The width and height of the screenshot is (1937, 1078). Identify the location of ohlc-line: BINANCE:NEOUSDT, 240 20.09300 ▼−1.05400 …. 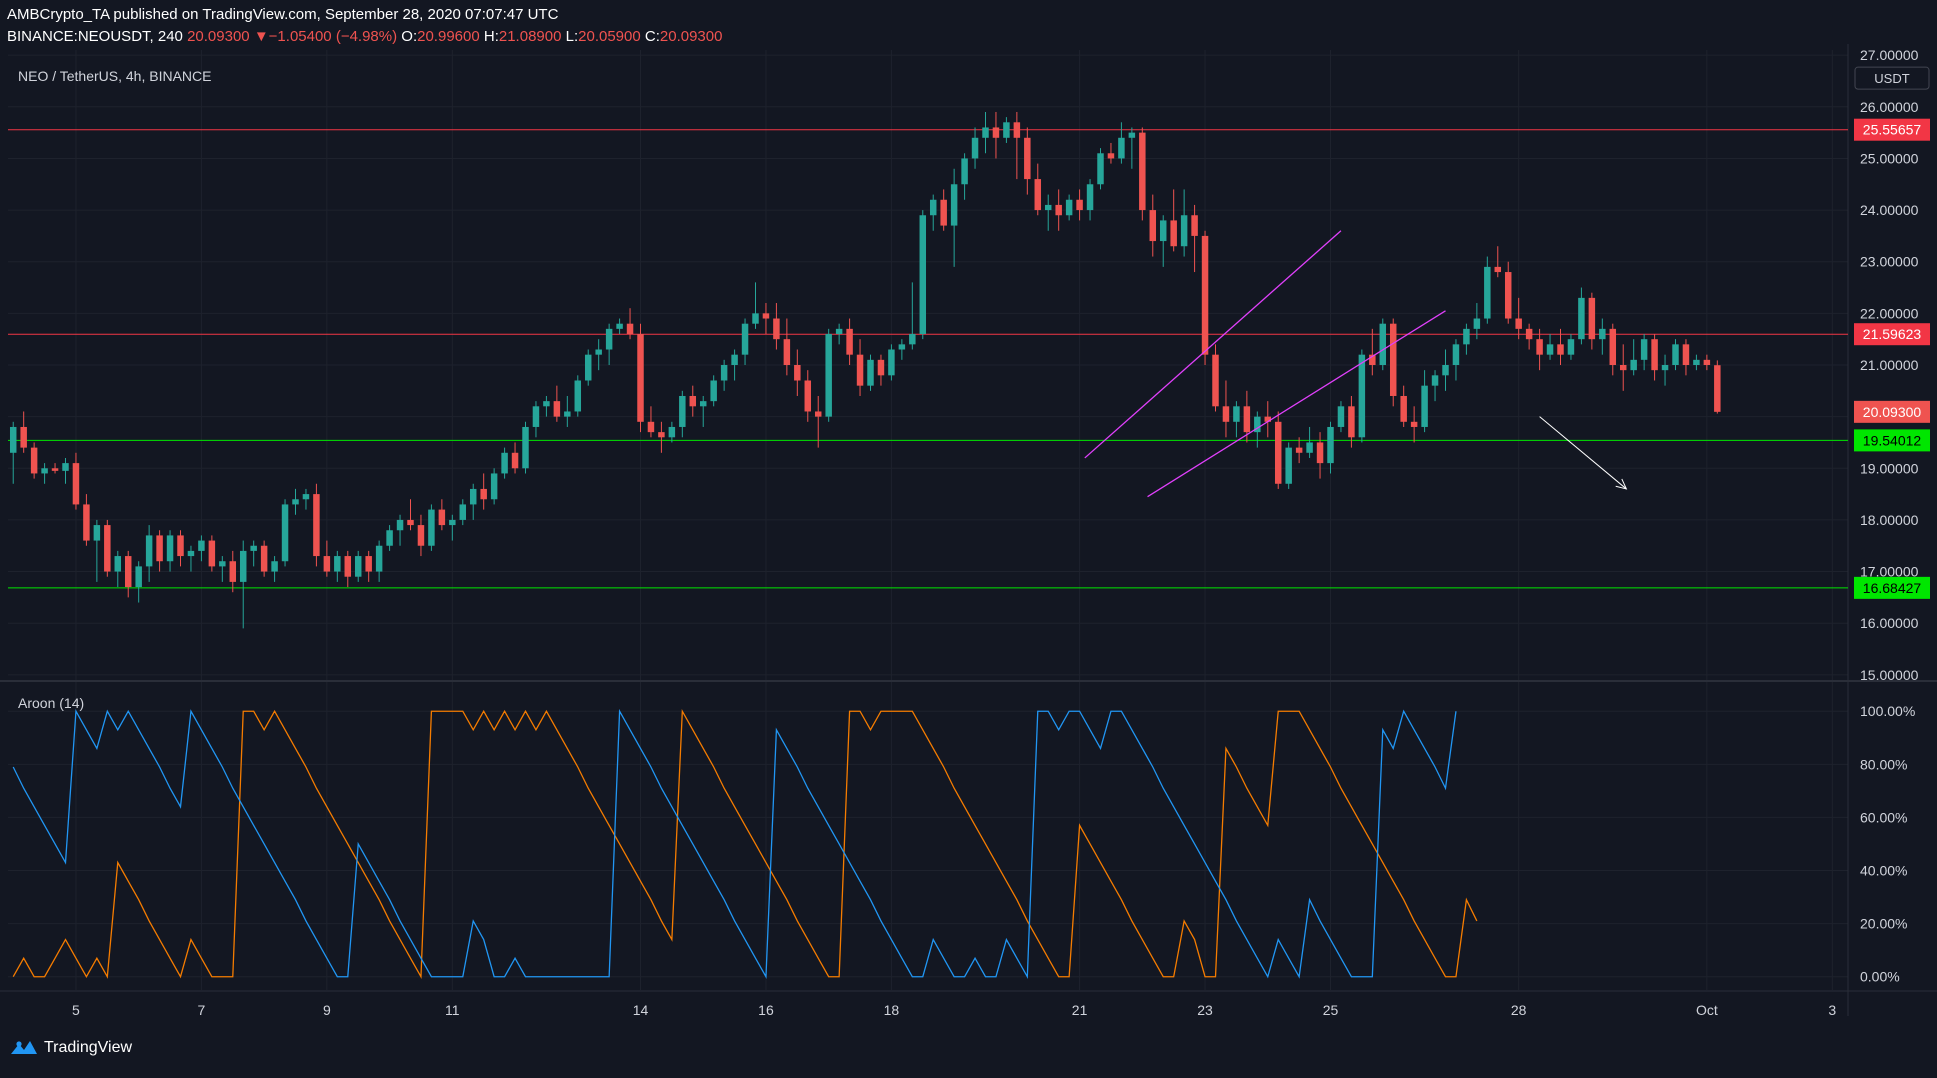
(364, 36).